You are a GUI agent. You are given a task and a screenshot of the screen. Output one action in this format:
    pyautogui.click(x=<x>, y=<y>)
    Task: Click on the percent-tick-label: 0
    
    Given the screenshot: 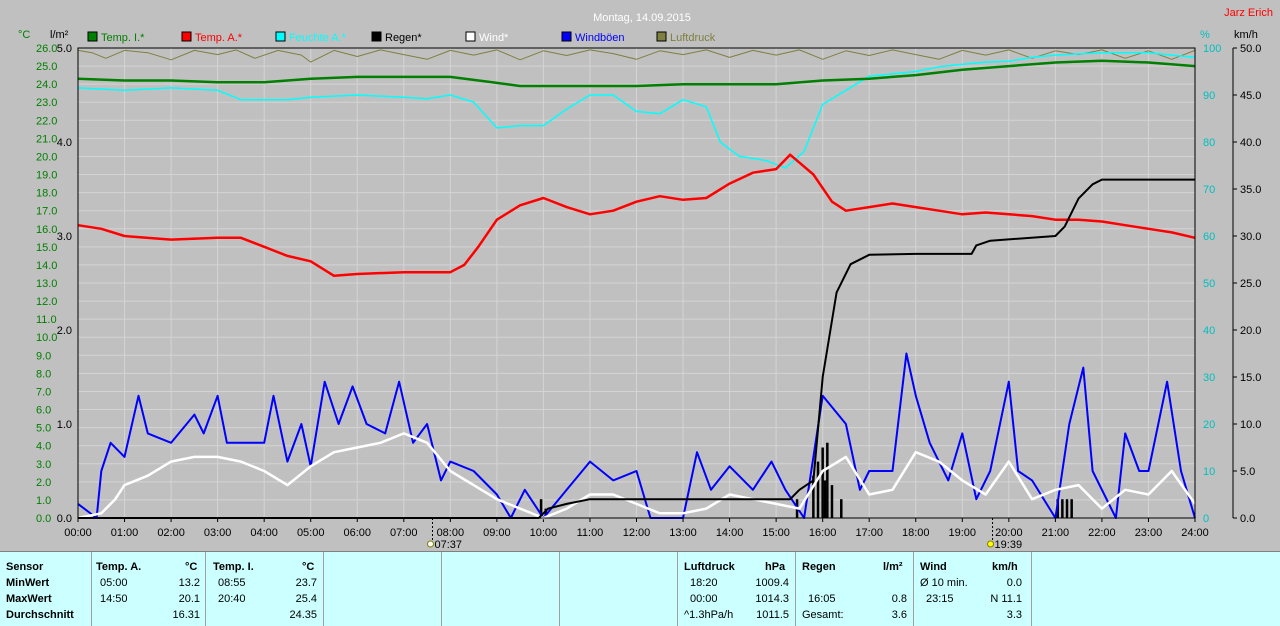 What is the action you would take?
    pyautogui.click(x=1206, y=519)
    